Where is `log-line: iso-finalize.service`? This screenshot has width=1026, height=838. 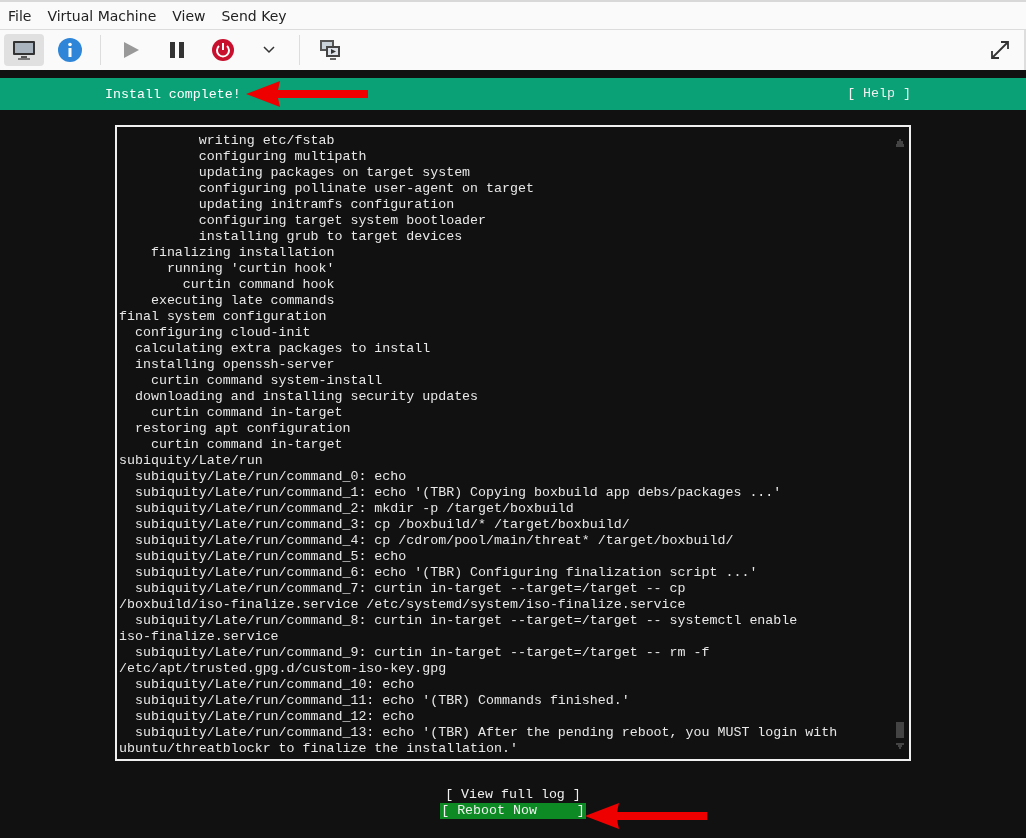 log-line: iso-finalize.service is located at coordinates (199, 637).